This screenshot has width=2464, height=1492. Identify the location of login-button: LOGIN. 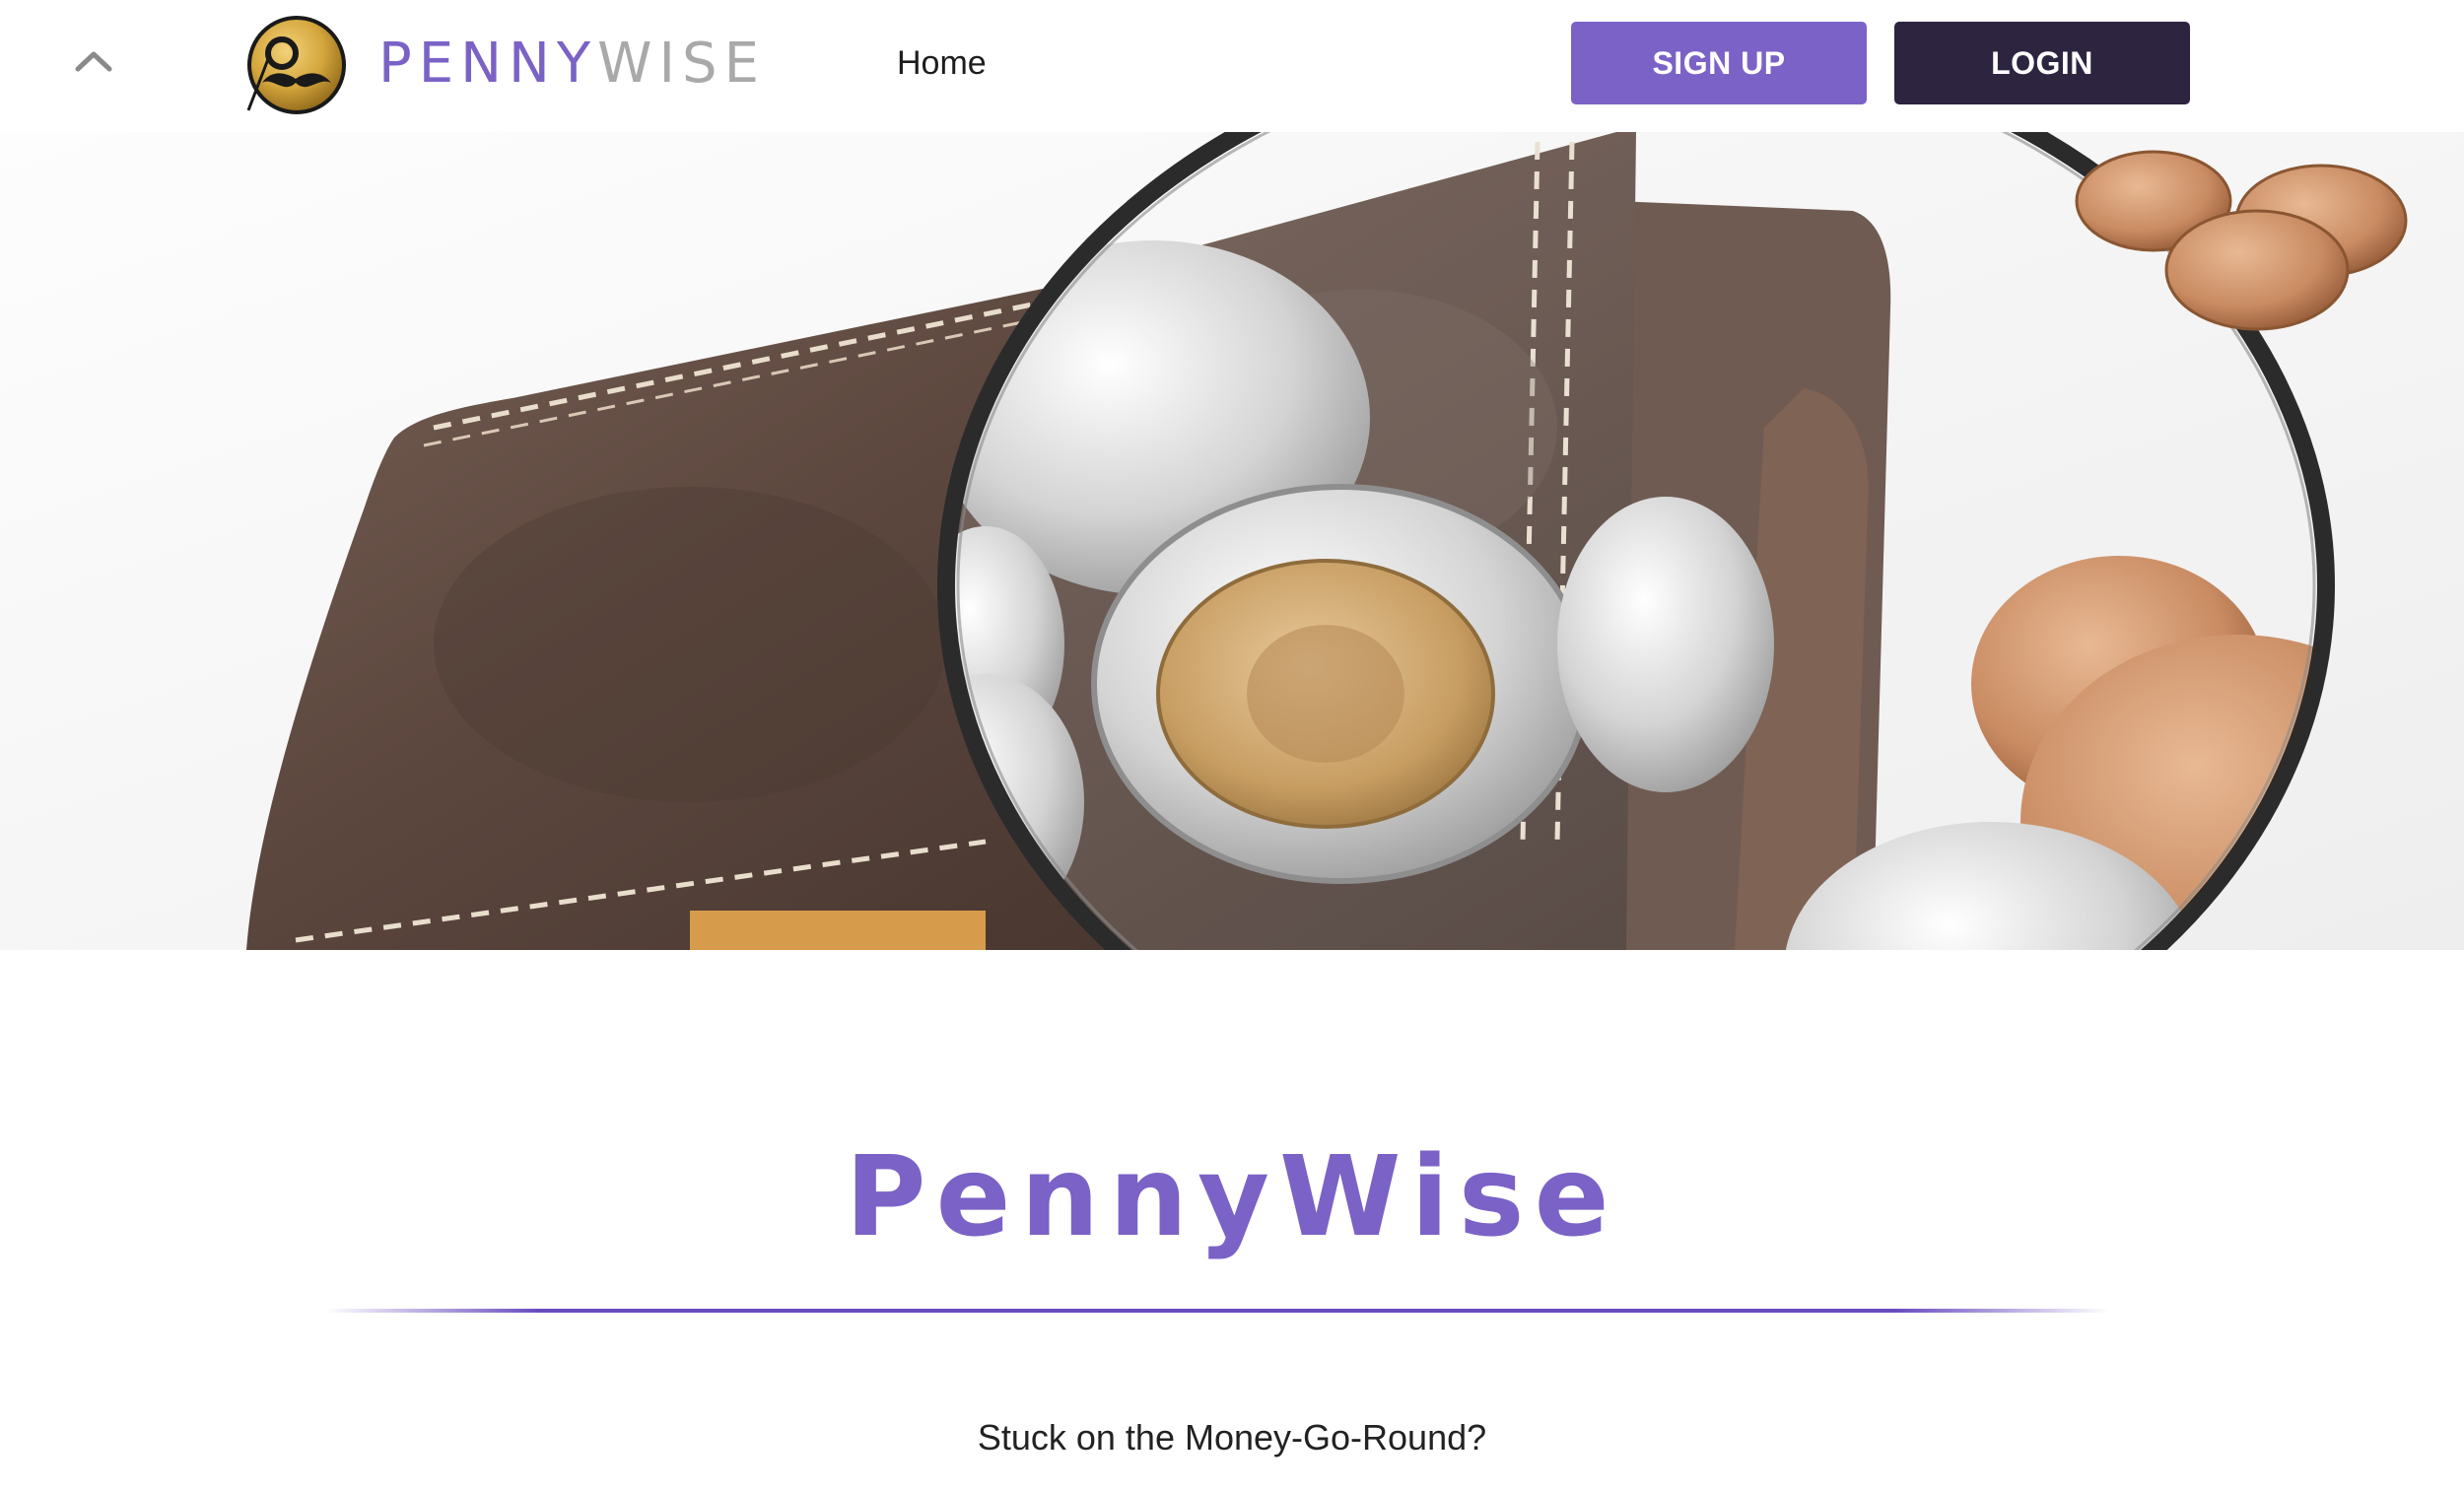
(2042, 63).